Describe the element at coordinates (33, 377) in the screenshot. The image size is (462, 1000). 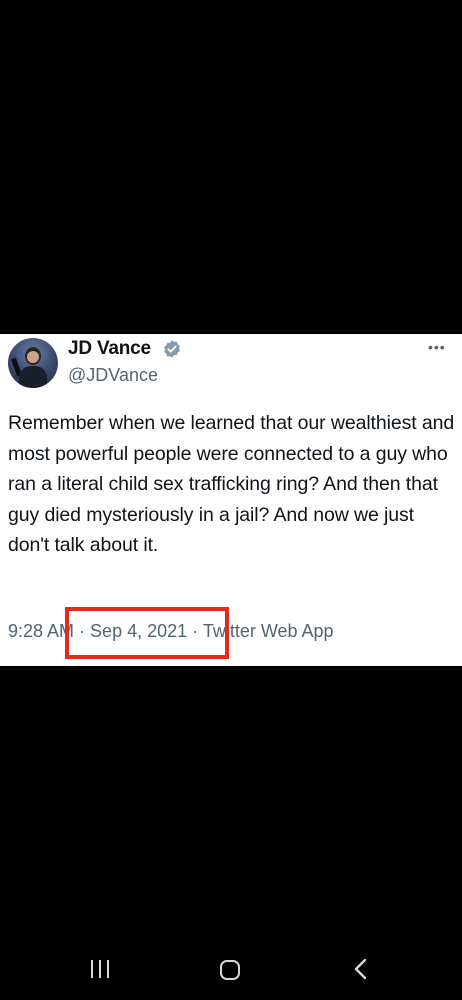
I see `avatar-body` at that location.